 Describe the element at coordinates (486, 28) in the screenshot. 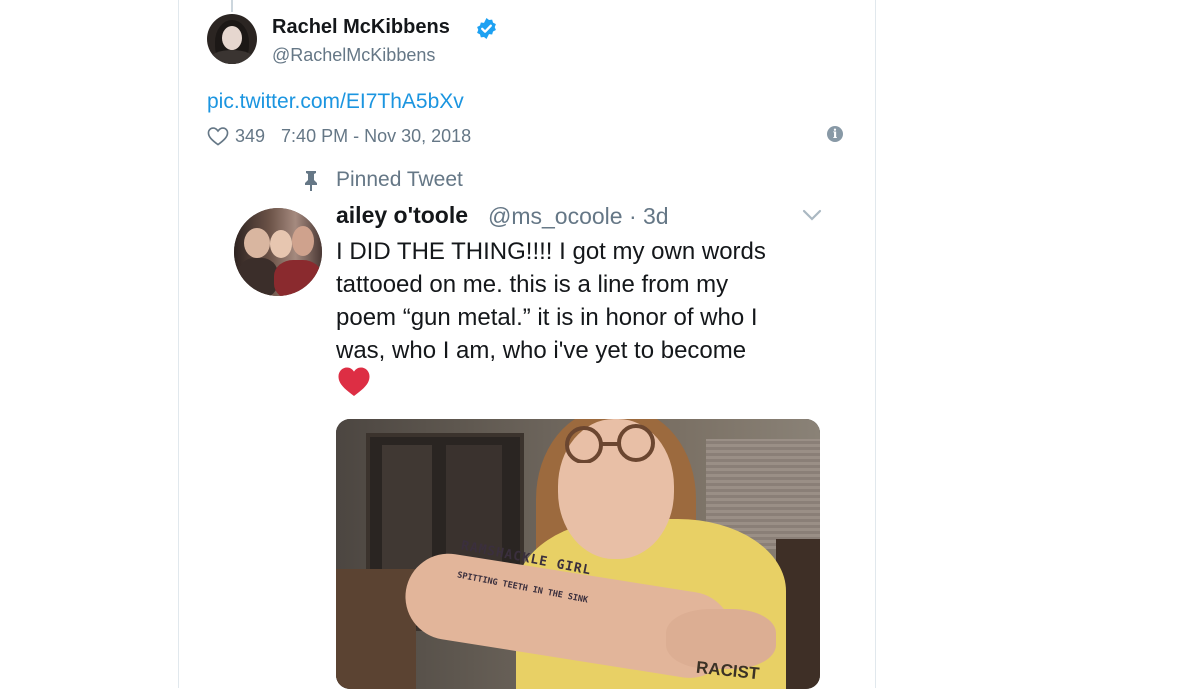

I see `verified-icon` at that location.